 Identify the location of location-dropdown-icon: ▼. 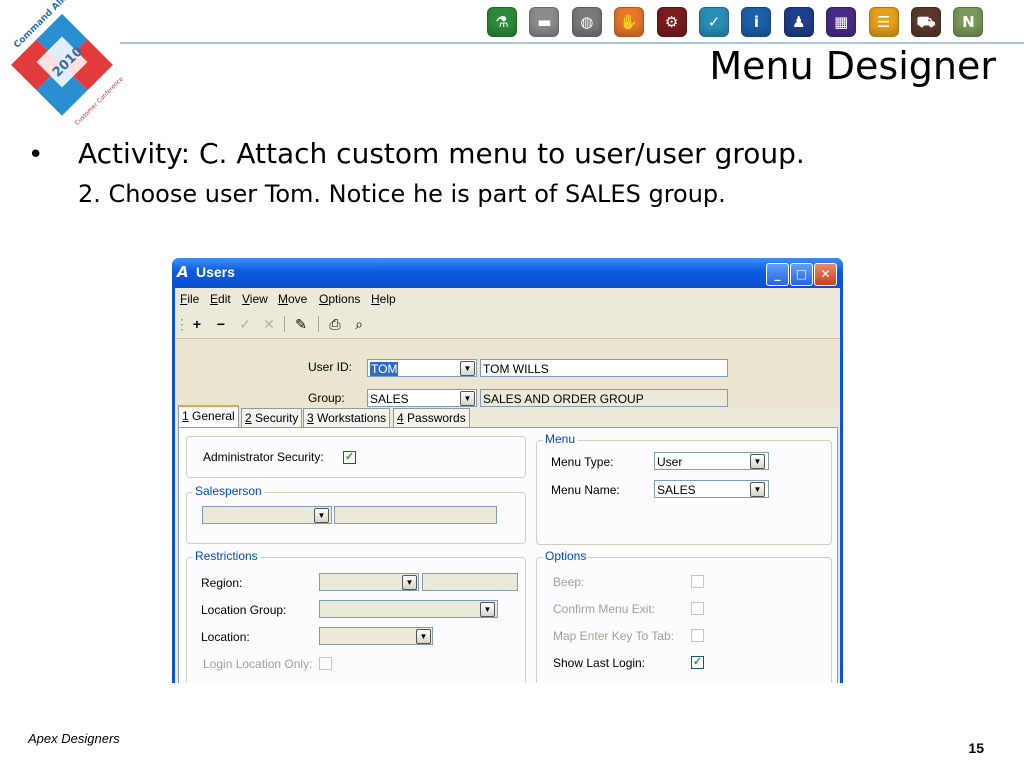
(423, 636).